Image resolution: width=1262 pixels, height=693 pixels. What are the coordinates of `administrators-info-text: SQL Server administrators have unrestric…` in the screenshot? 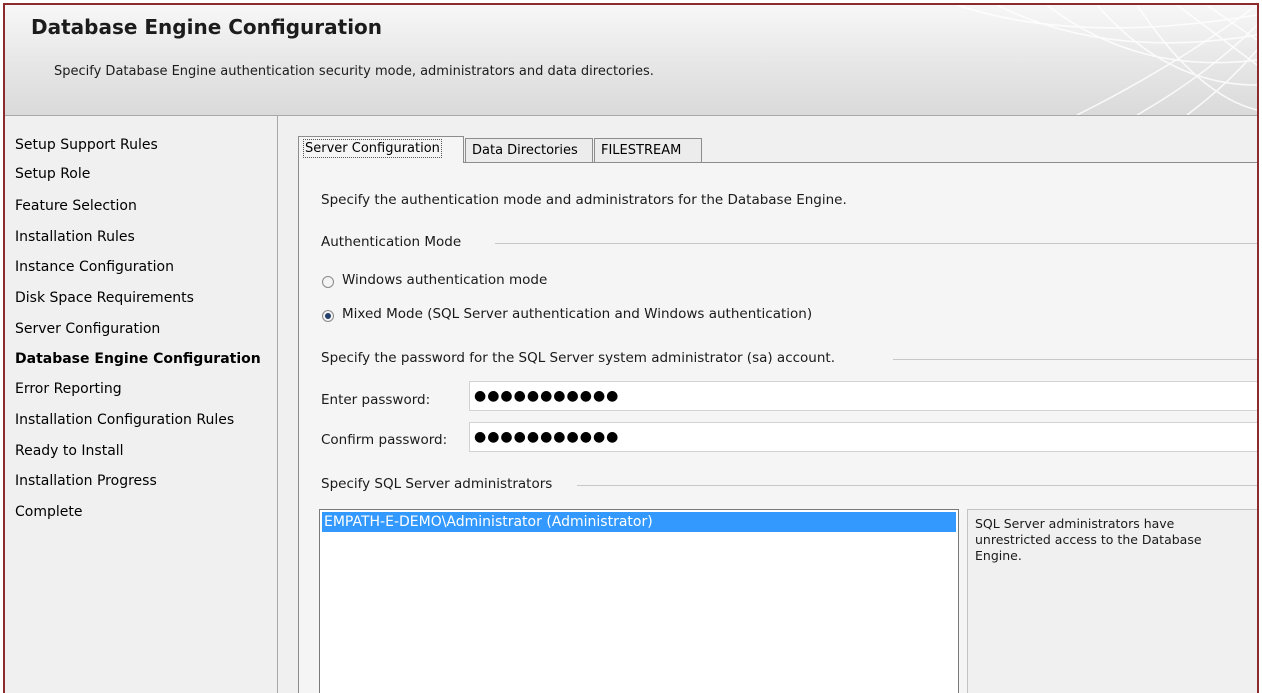 It's located at (1088, 539).